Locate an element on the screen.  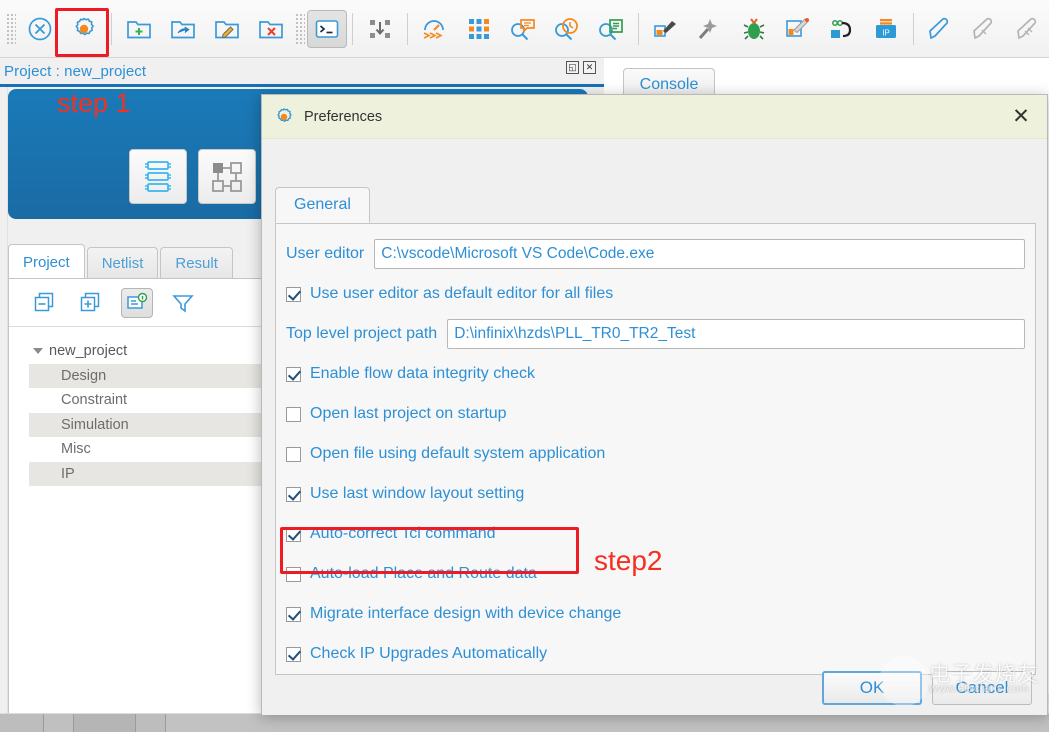
debug-bug-icon is located at coordinates (754, 29).